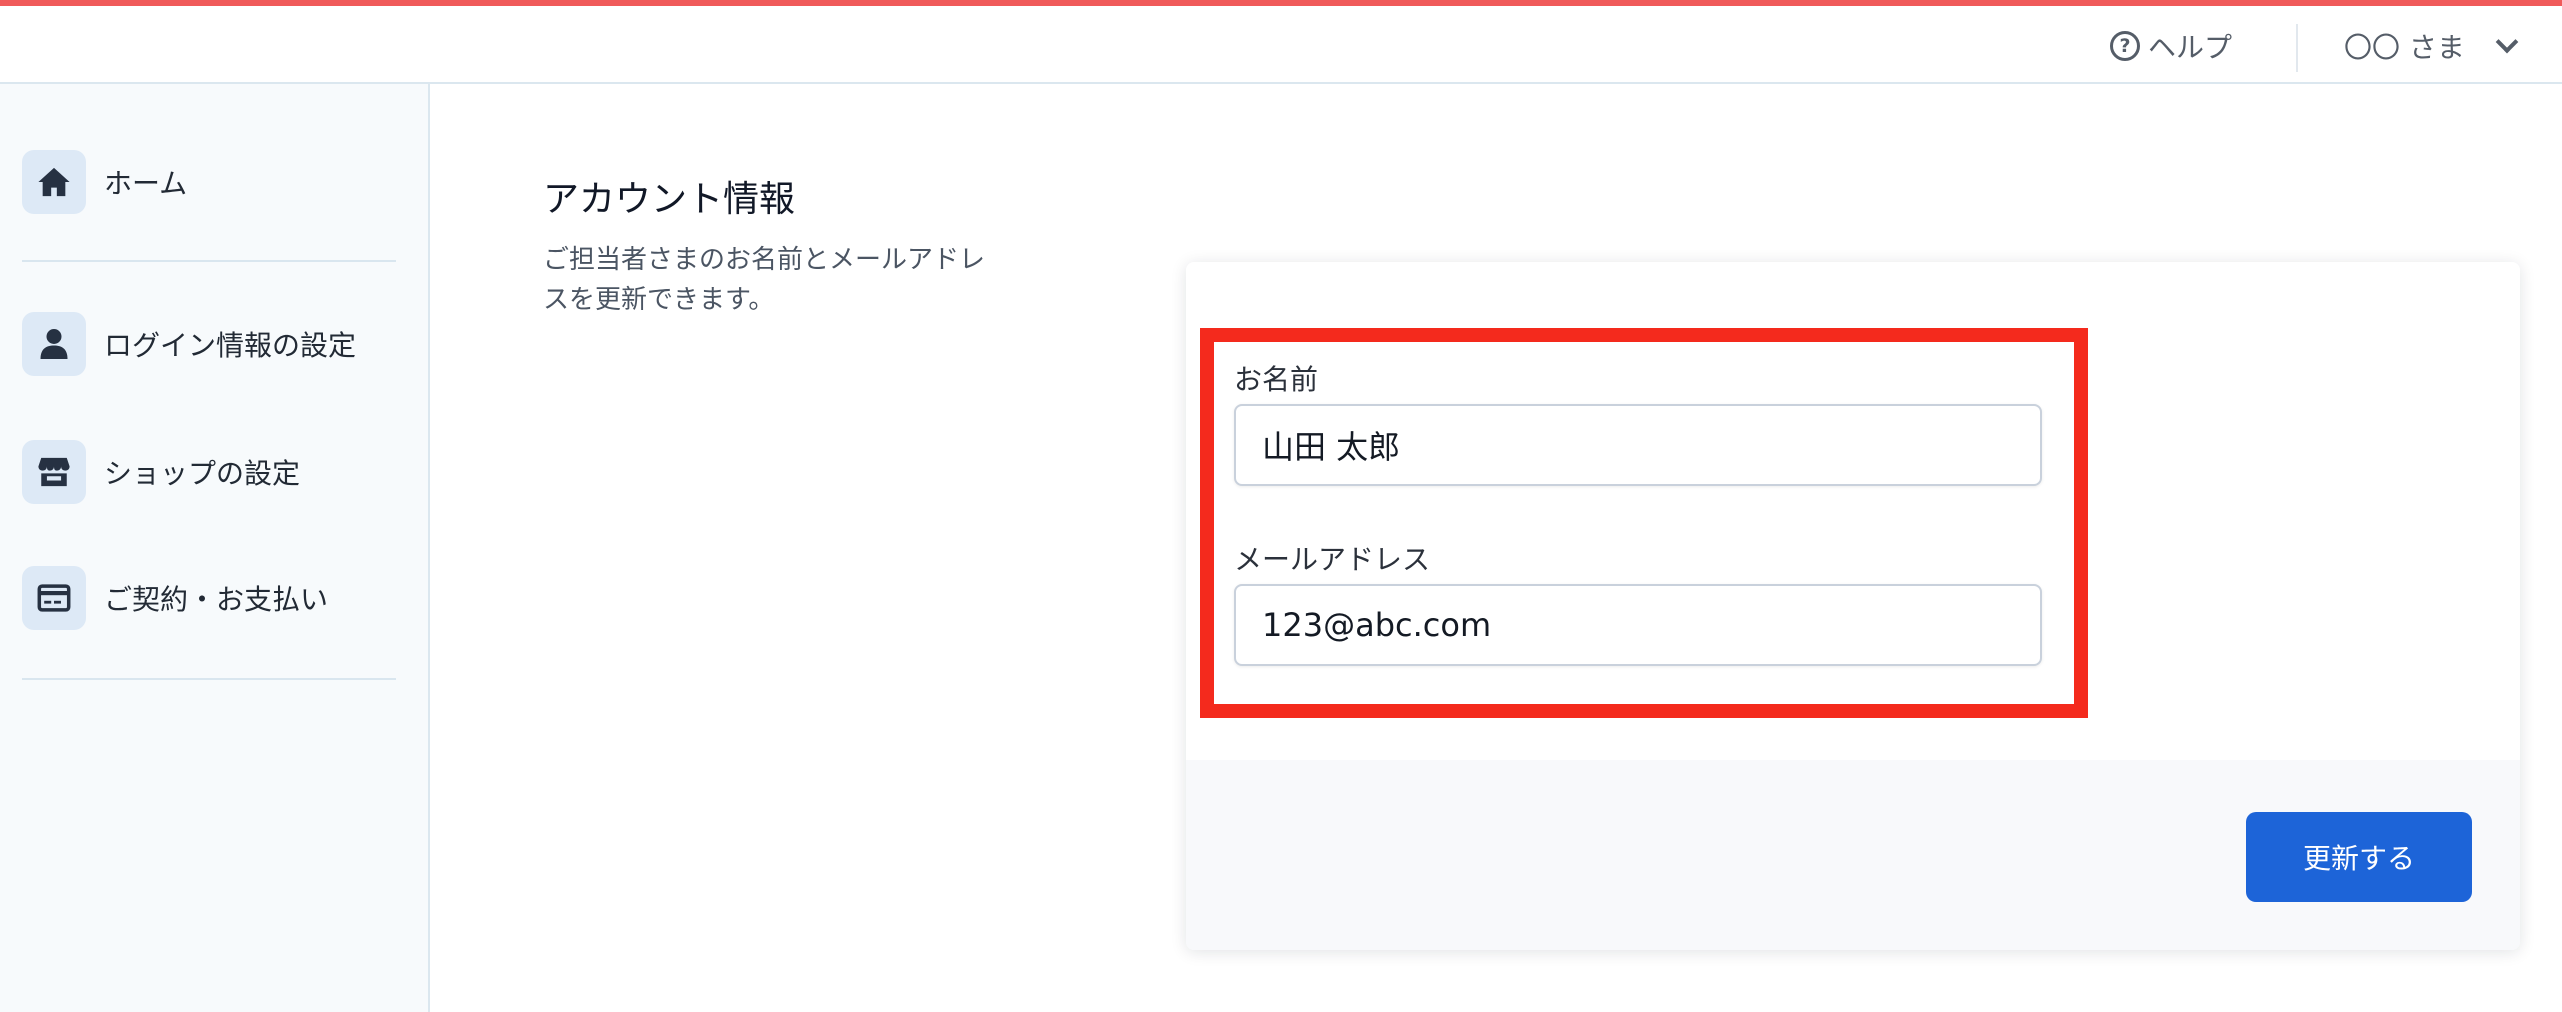  What do you see at coordinates (2507, 42) in the screenshot?
I see `chevron-down-icon` at bounding box center [2507, 42].